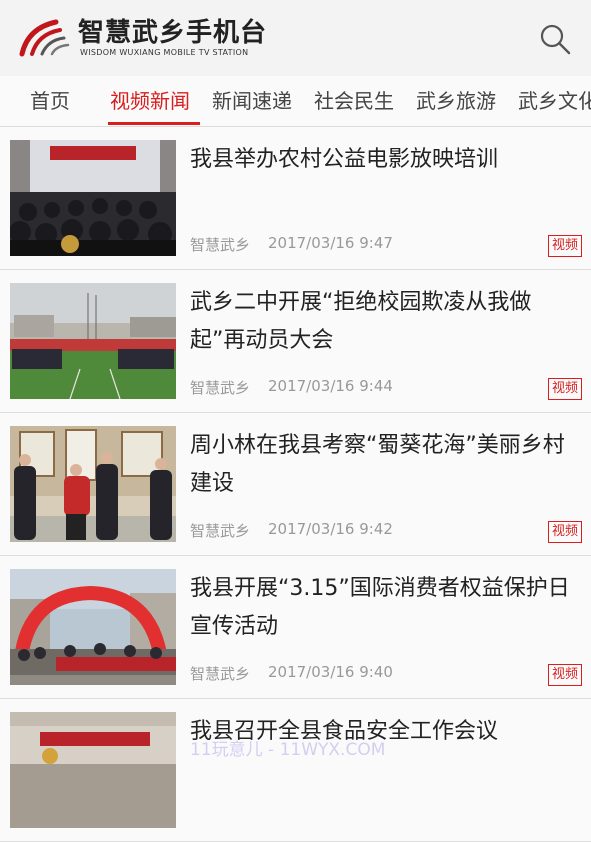  I want to click on tab-news-express: 新闻速递, so click(252, 99).